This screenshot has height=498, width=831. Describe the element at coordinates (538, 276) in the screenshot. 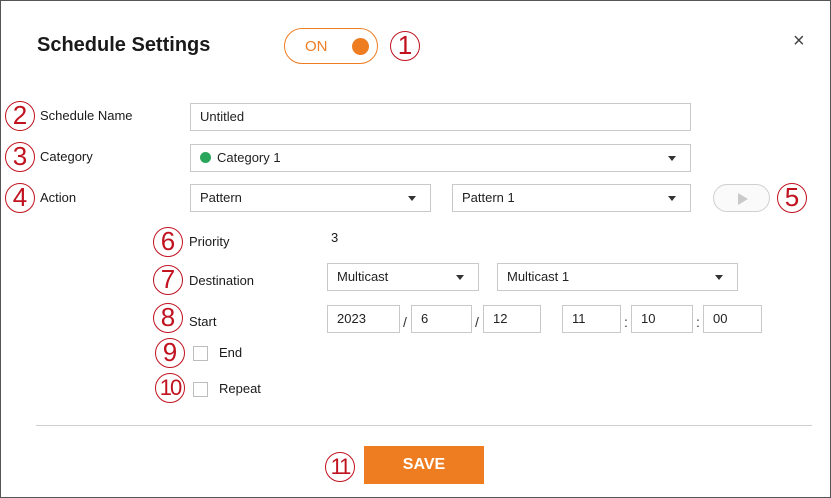

I see `destination-target-value: Multicast 1` at that location.